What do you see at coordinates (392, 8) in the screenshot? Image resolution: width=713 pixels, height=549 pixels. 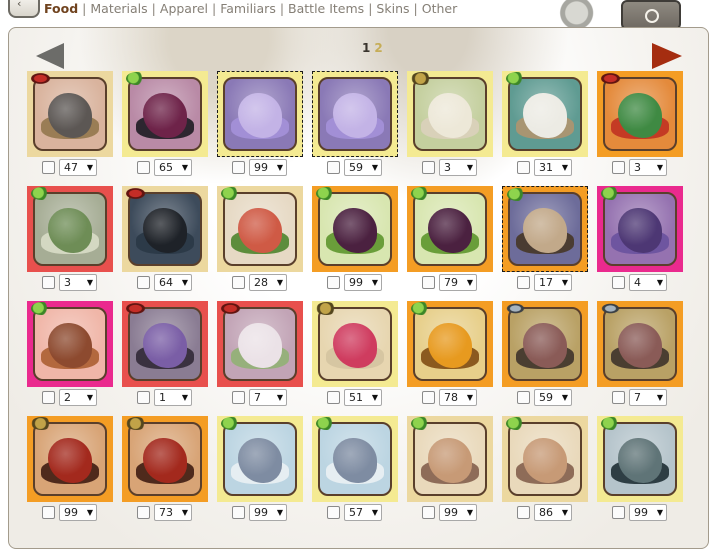 I see `tab-skins: Skins` at bounding box center [392, 8].